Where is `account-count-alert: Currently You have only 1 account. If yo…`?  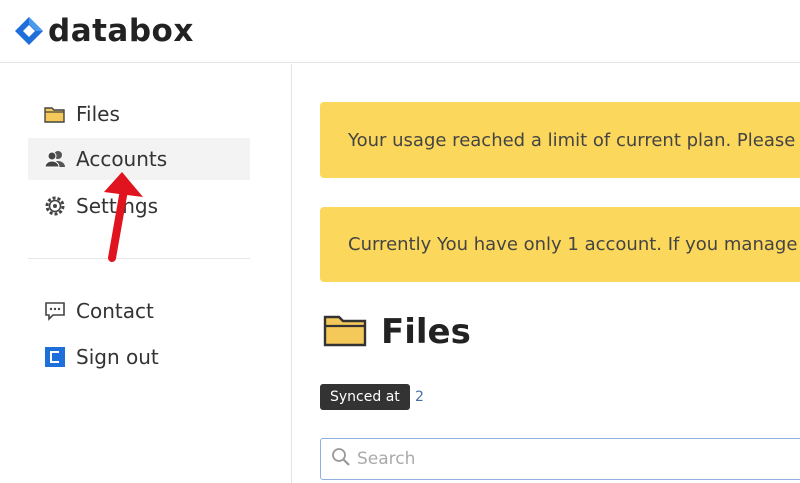
account-count-alert: Currently You have only 1 account. If yo… is located at coordinates (560, 244).